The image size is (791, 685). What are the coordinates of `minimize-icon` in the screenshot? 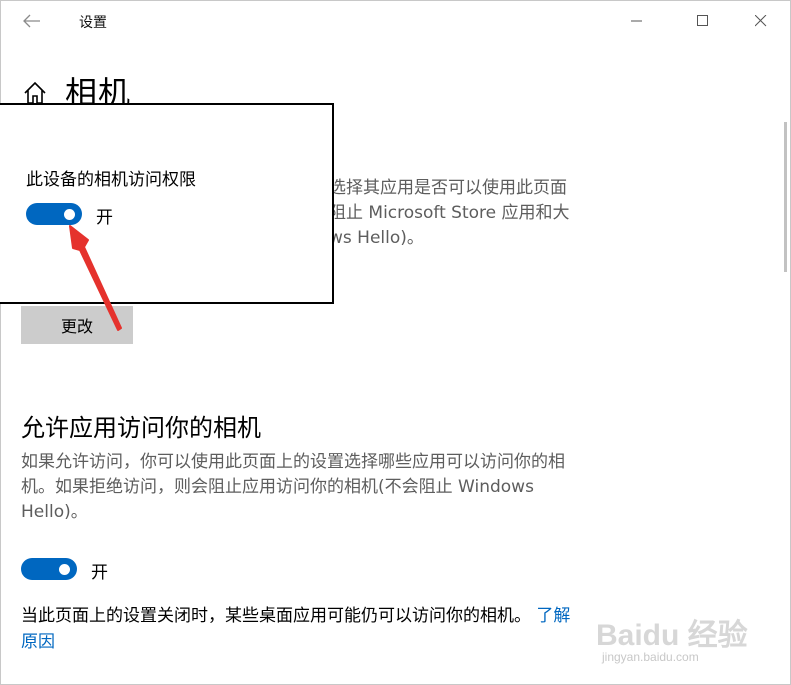 It's located at (636, 21).